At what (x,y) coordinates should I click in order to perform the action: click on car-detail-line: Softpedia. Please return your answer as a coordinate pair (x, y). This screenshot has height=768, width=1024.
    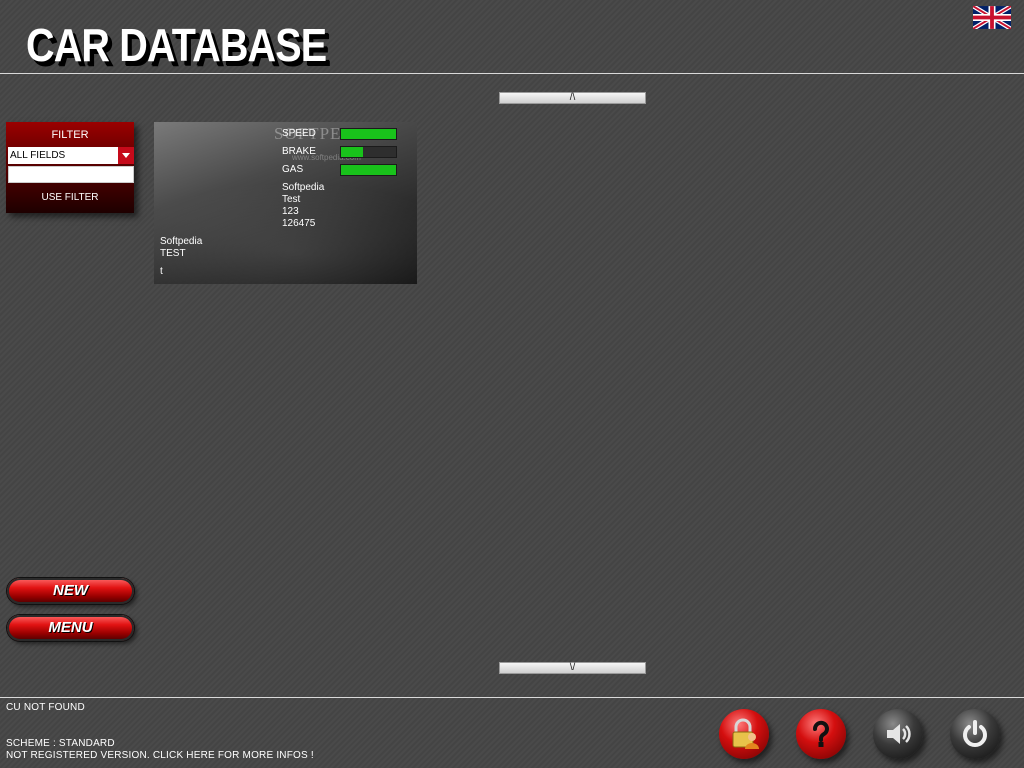
    Looking at the image, I should click on (303, 187).